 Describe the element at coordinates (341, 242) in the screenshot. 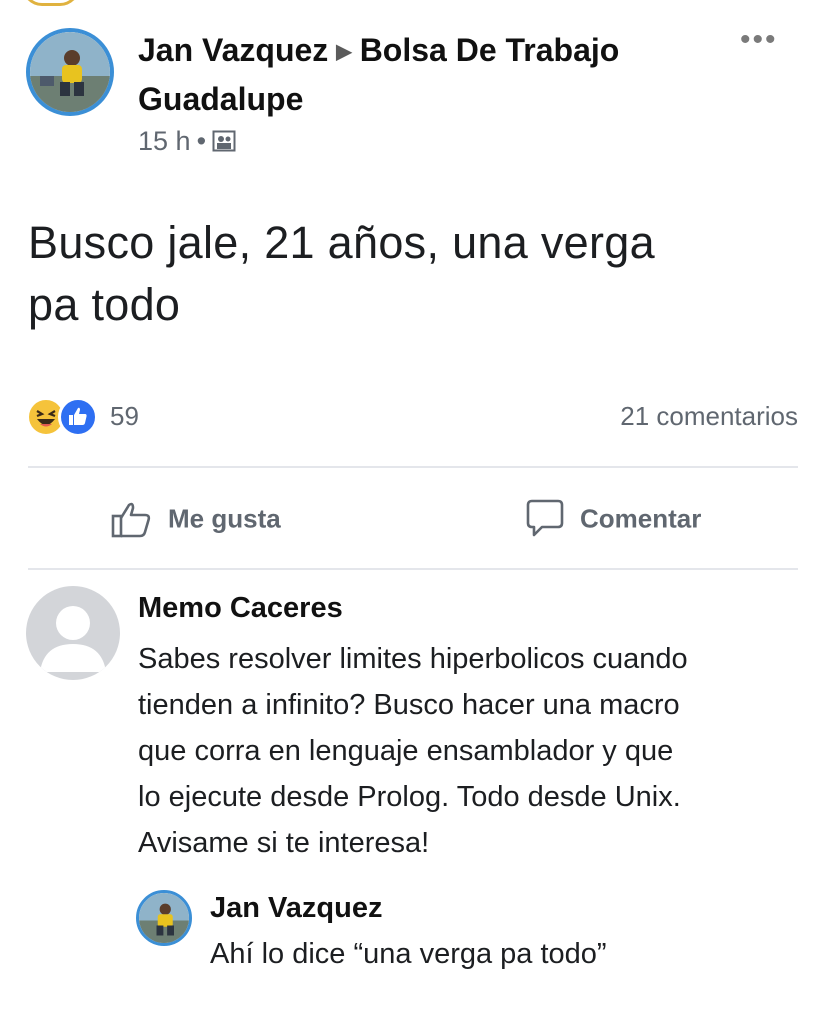

I see `post-text-line: Busco jale, 21 años, una verga` at that location.